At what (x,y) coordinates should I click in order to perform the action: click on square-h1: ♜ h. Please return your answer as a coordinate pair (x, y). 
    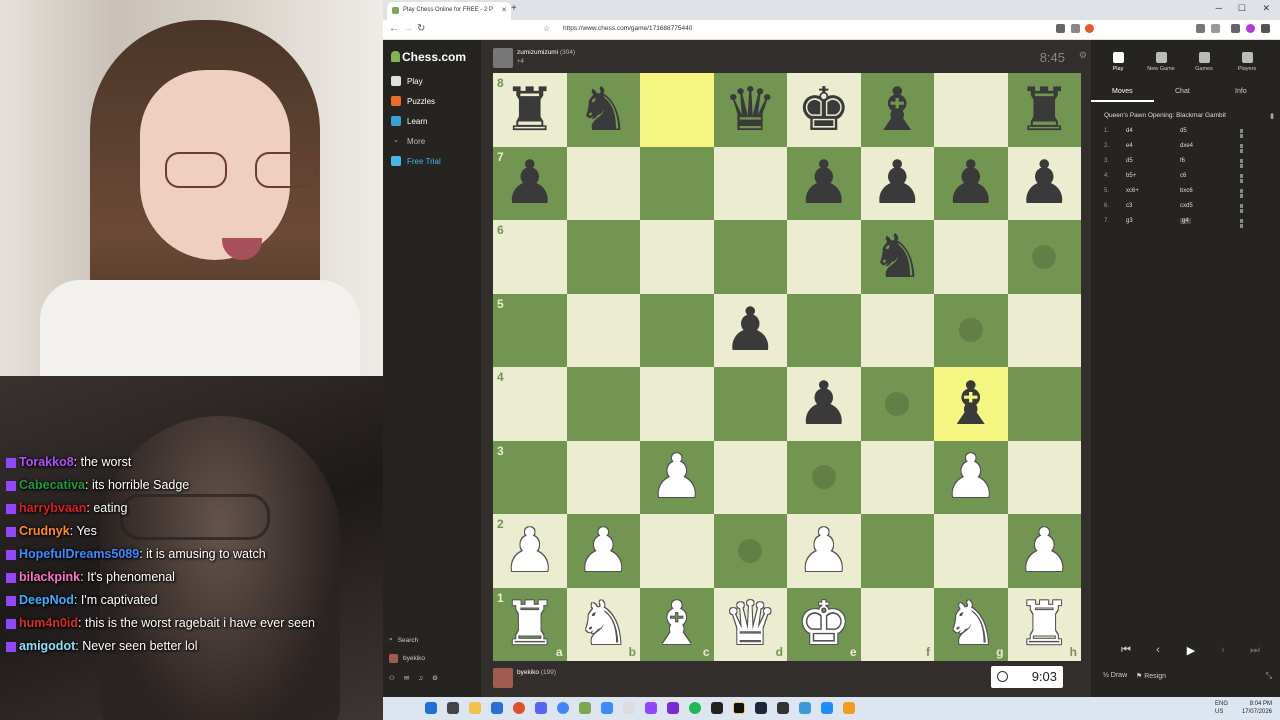
    Looking at the image, I should click on (1044, 624).